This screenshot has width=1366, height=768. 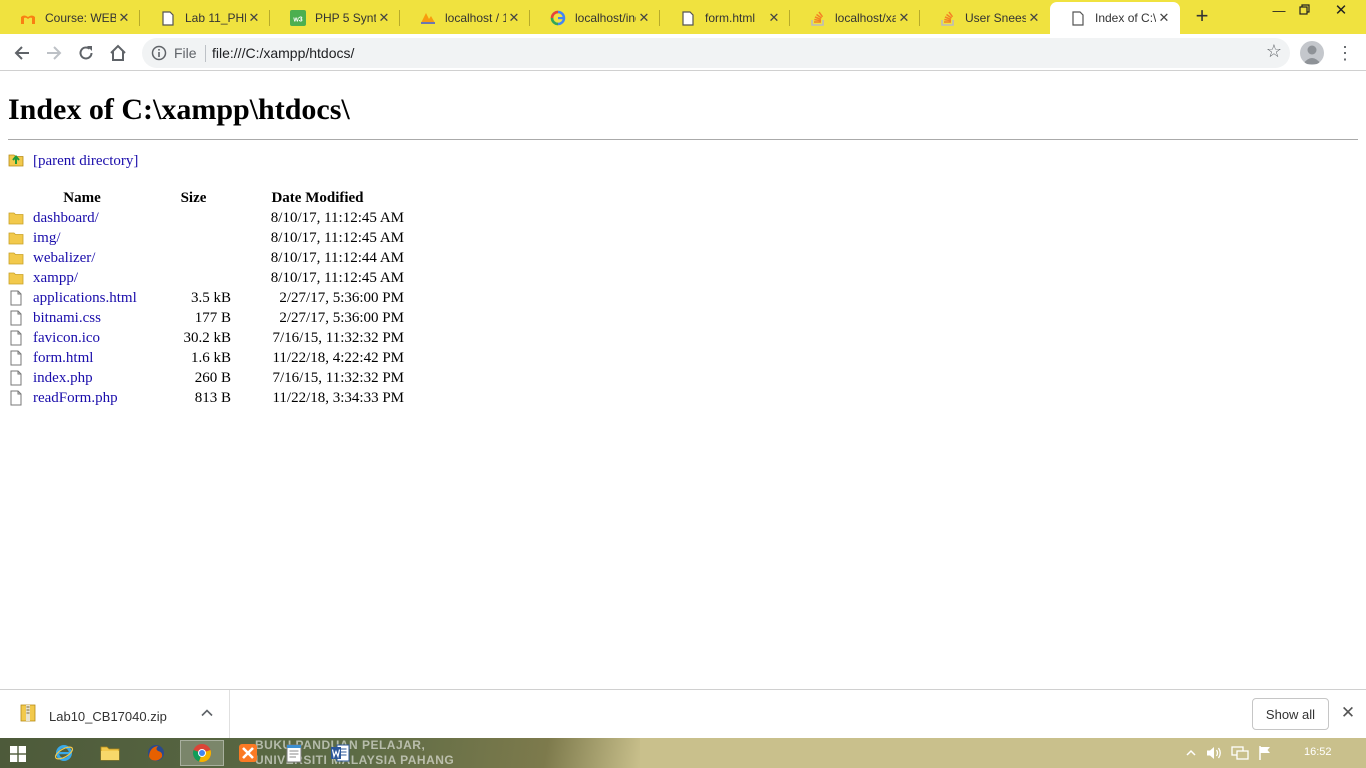 I want to click on close-shelf-icon: ✕, so click(x=1348, y=713).